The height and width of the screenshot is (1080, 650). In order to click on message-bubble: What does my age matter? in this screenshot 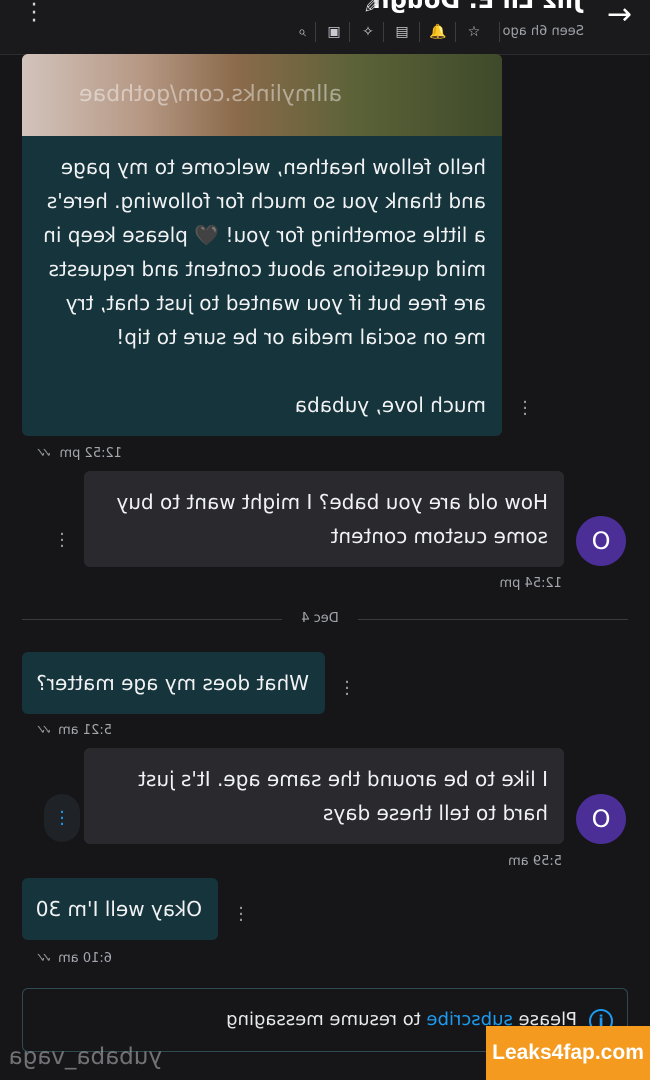, I will do `click(173, 683)`.